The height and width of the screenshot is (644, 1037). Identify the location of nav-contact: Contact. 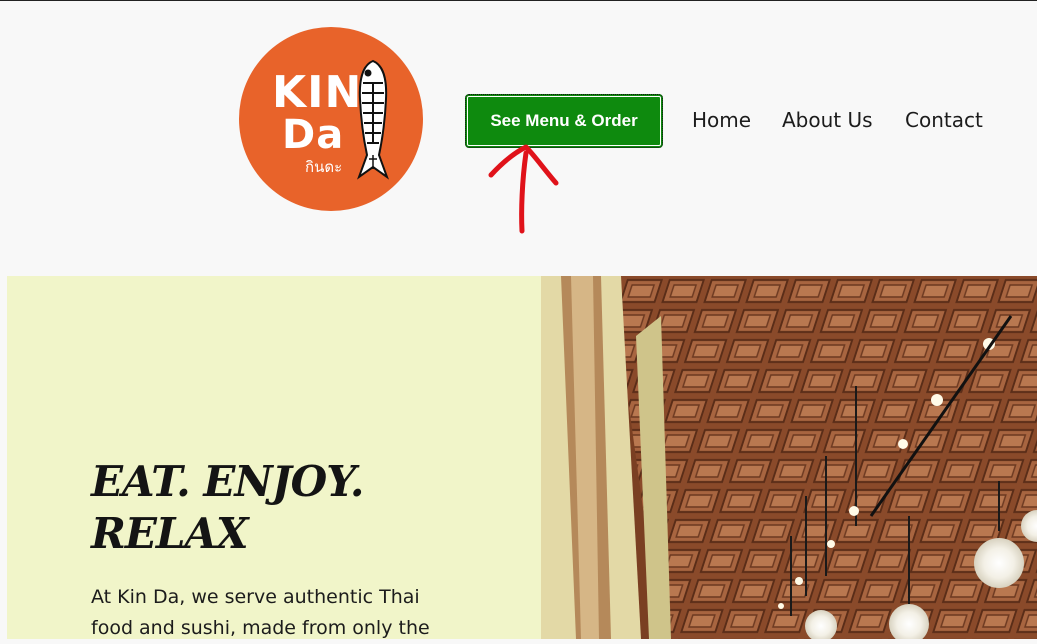
(944, 120).